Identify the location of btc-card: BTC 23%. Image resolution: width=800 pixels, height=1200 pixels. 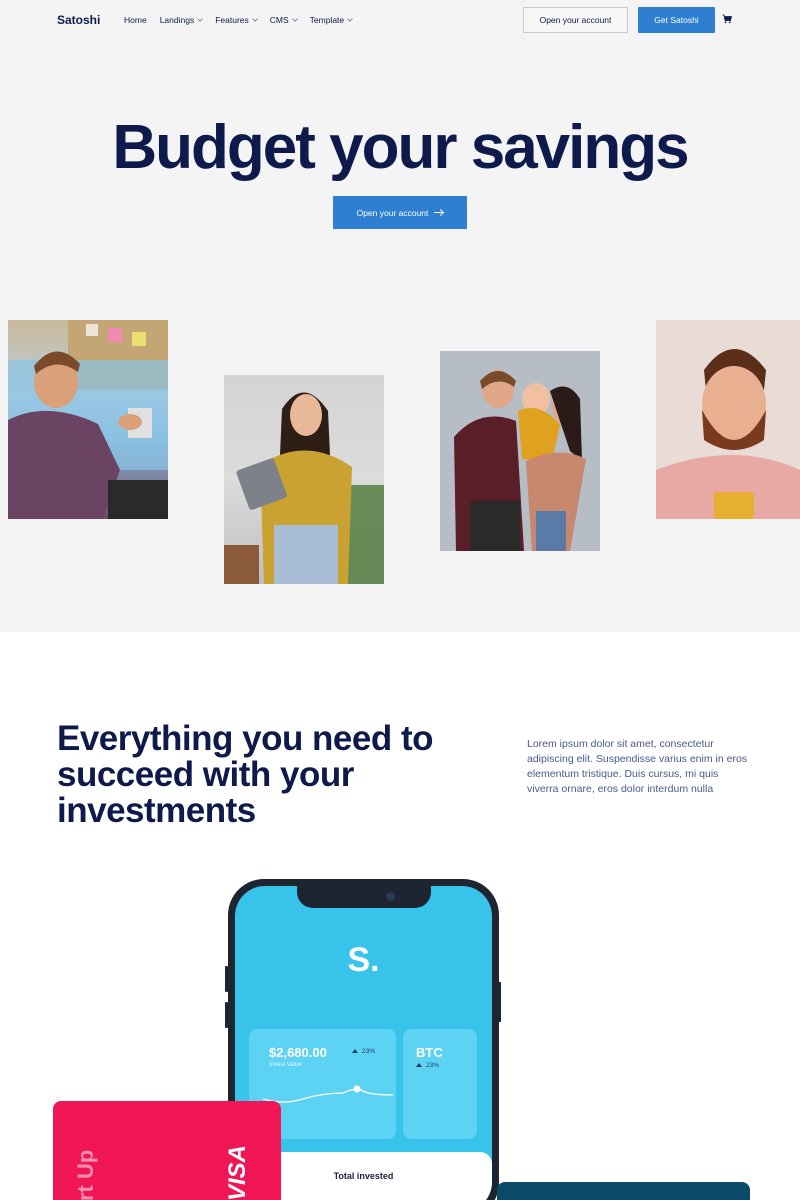
(440, 1084).